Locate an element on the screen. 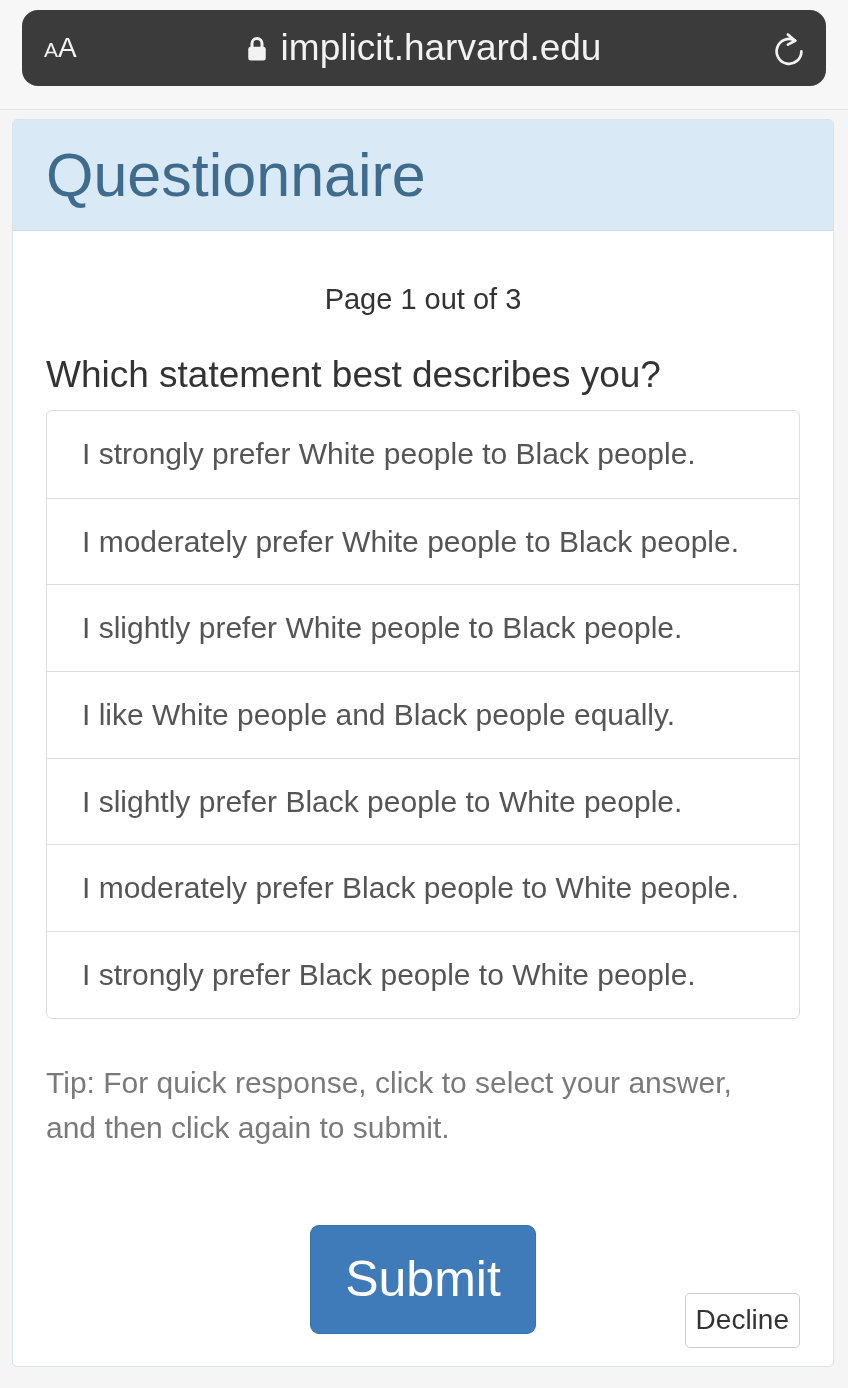  panel-title: Questionnaire is located at coordinates (236, 175).